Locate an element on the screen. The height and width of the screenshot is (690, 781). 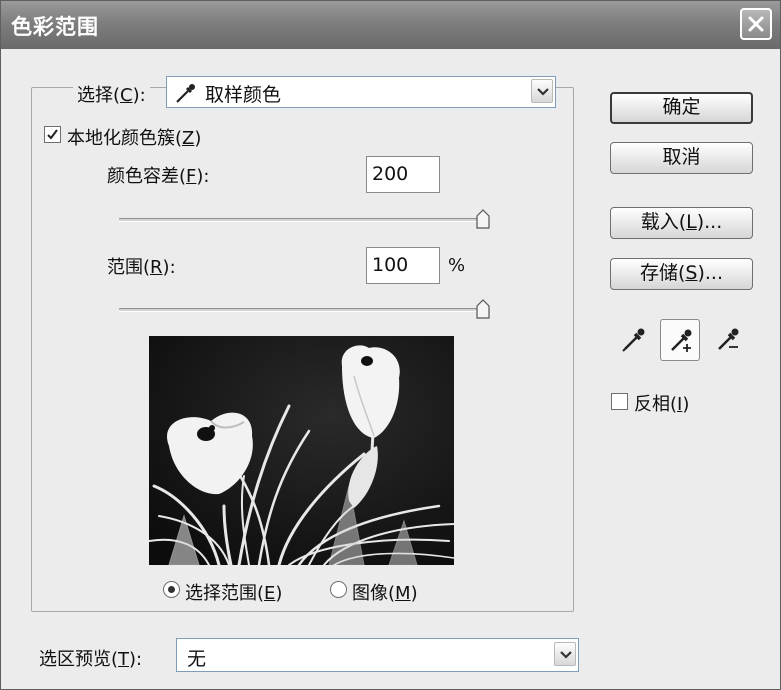
localized-clusters-checkbox is located at coordinates (52, 134).